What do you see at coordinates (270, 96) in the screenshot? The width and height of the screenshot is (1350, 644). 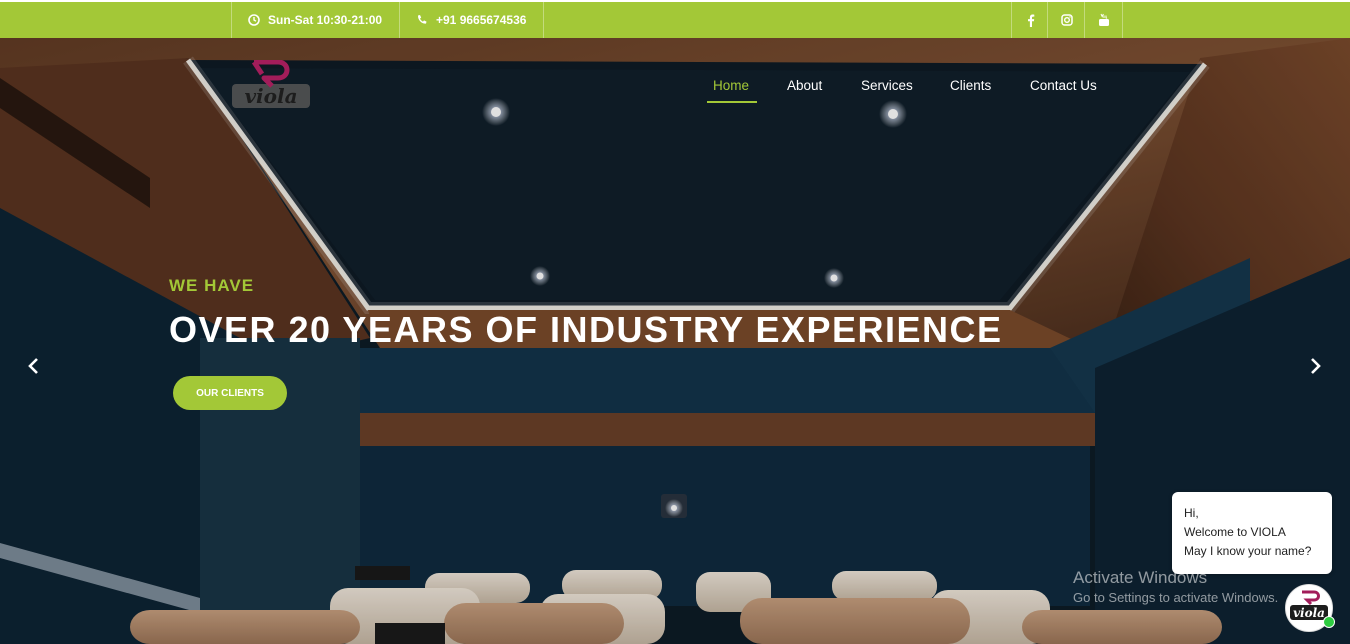 I see `logo-text: viola` at bounding box center [270, 96].